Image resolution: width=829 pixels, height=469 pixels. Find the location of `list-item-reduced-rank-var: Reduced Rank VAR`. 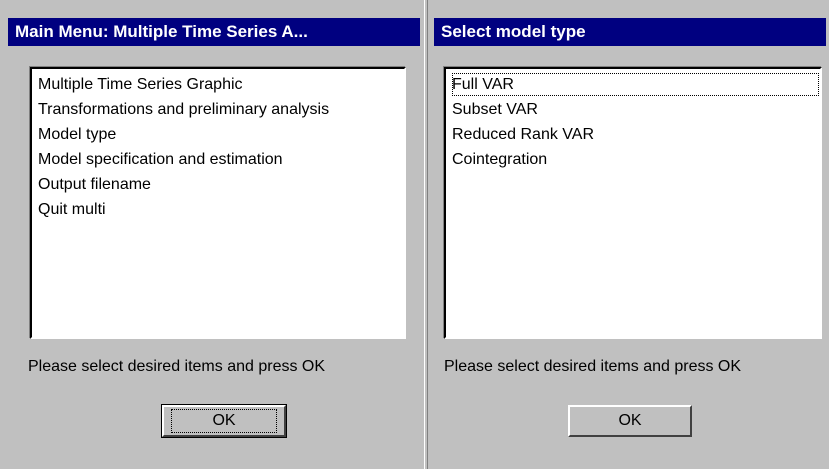

list-item-reduced-rank-var: Reduced Rank VAR is located at coordinates (635, 134).